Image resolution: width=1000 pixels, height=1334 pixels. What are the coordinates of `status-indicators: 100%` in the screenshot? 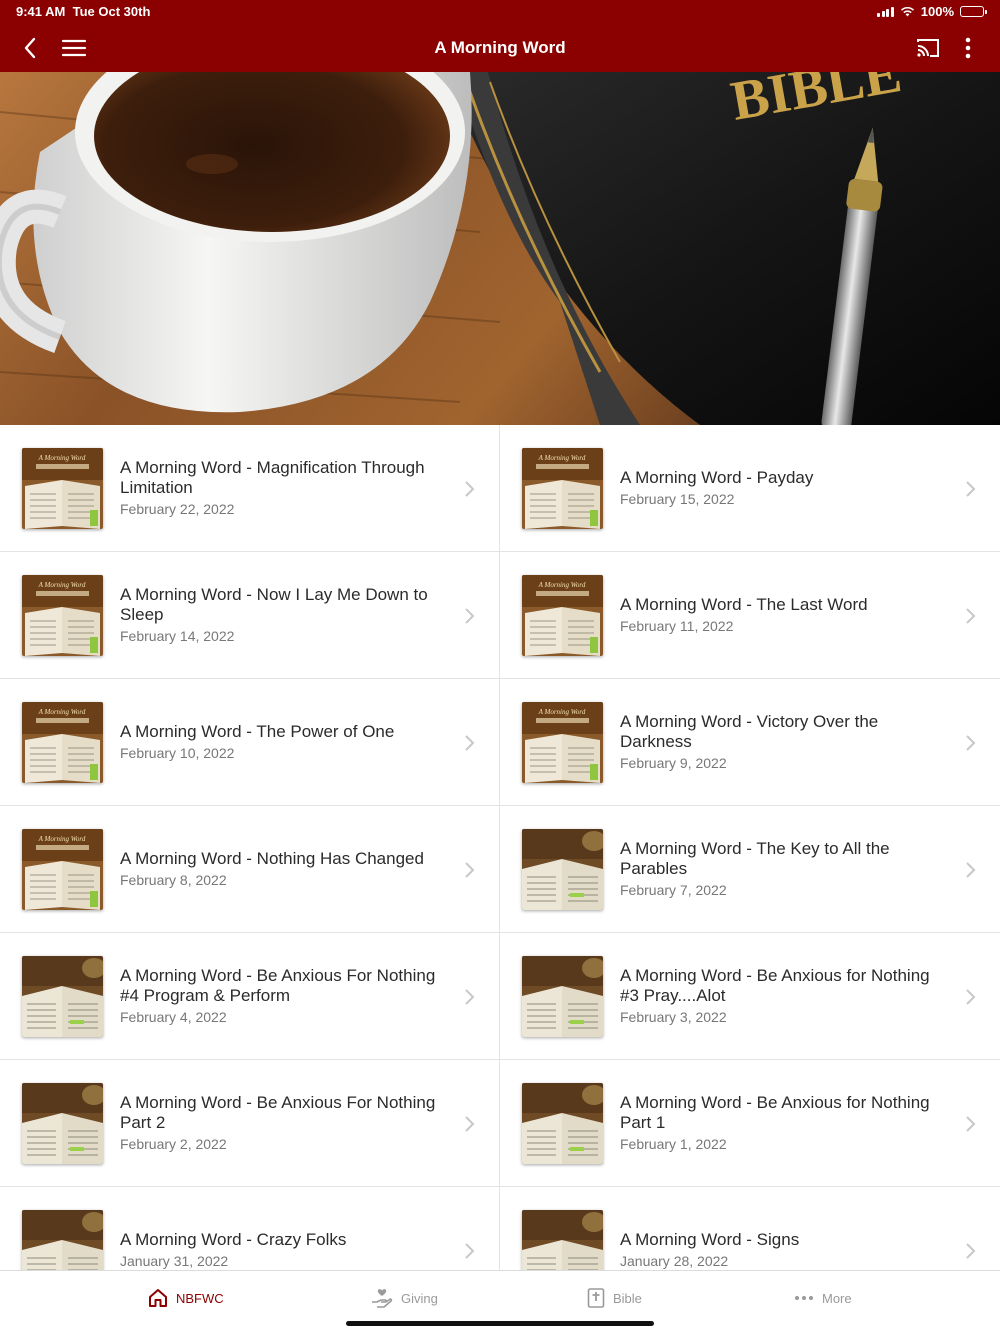 It's located at (932, 11).